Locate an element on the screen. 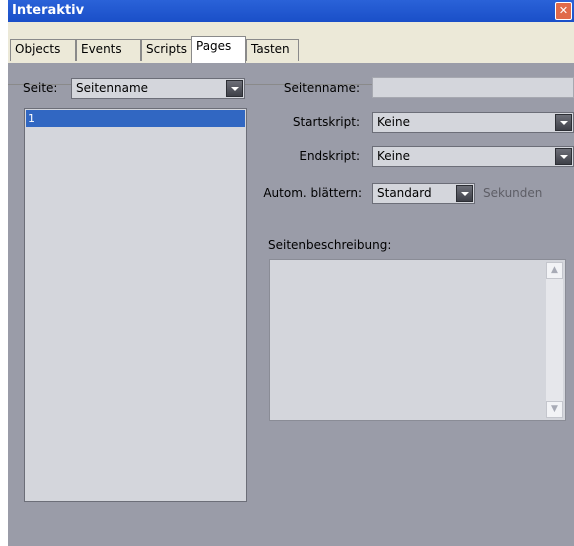  auto-blaettern-value: Standard is located at coordinates (404, 193).